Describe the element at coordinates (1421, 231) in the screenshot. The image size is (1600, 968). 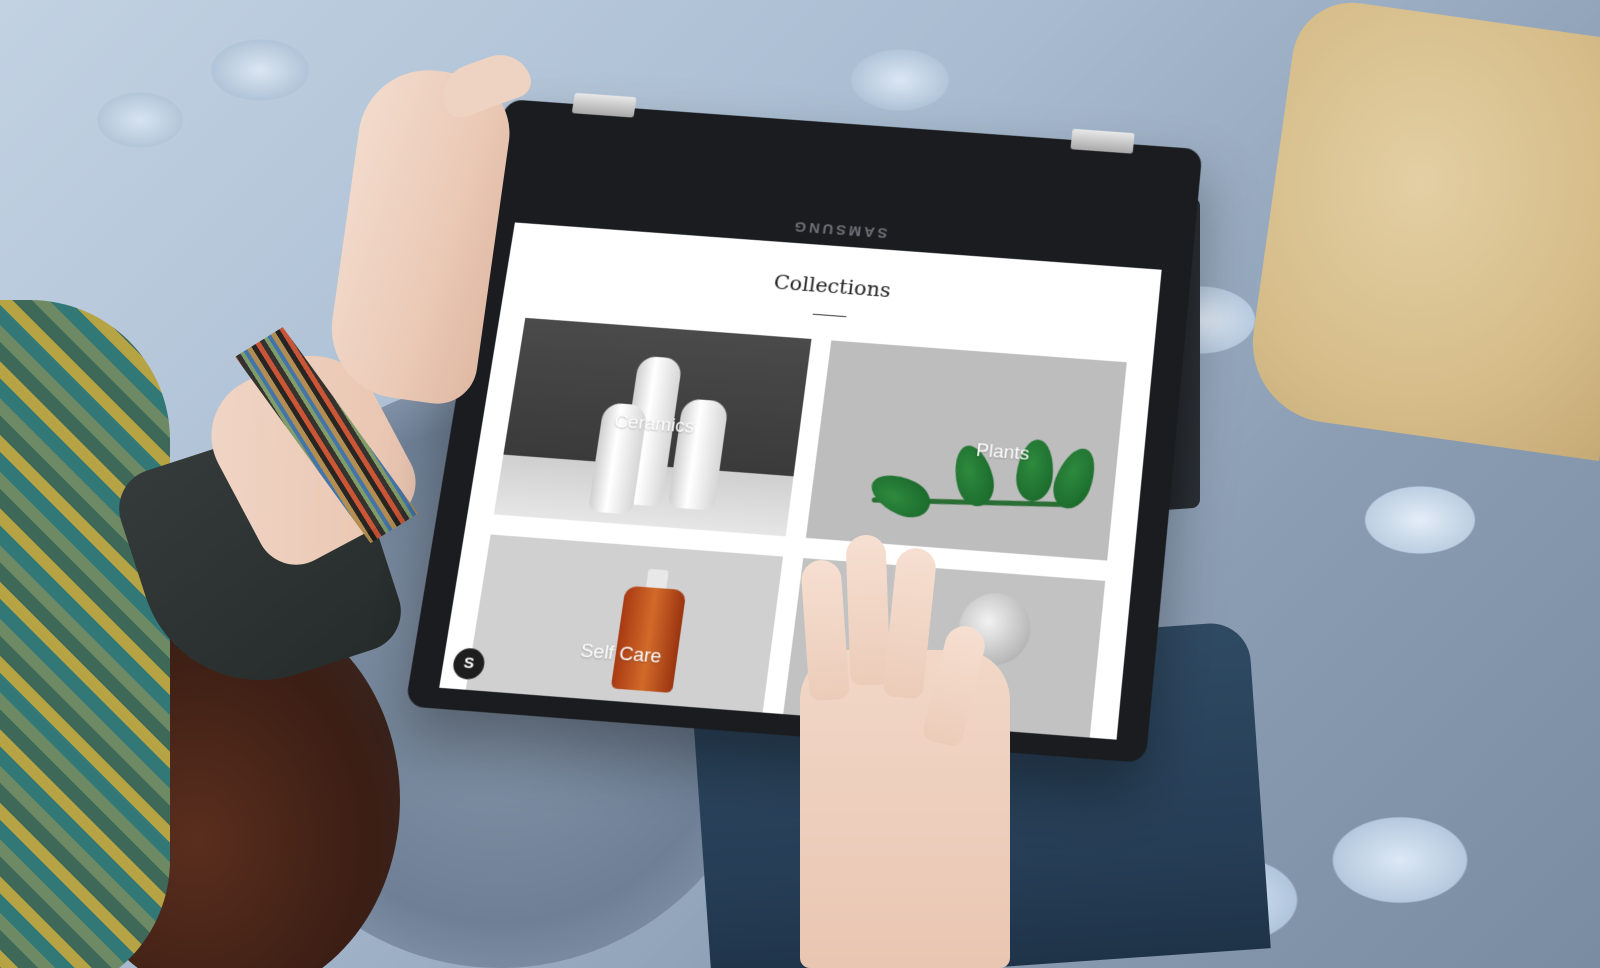
I see `cushion` at that location.